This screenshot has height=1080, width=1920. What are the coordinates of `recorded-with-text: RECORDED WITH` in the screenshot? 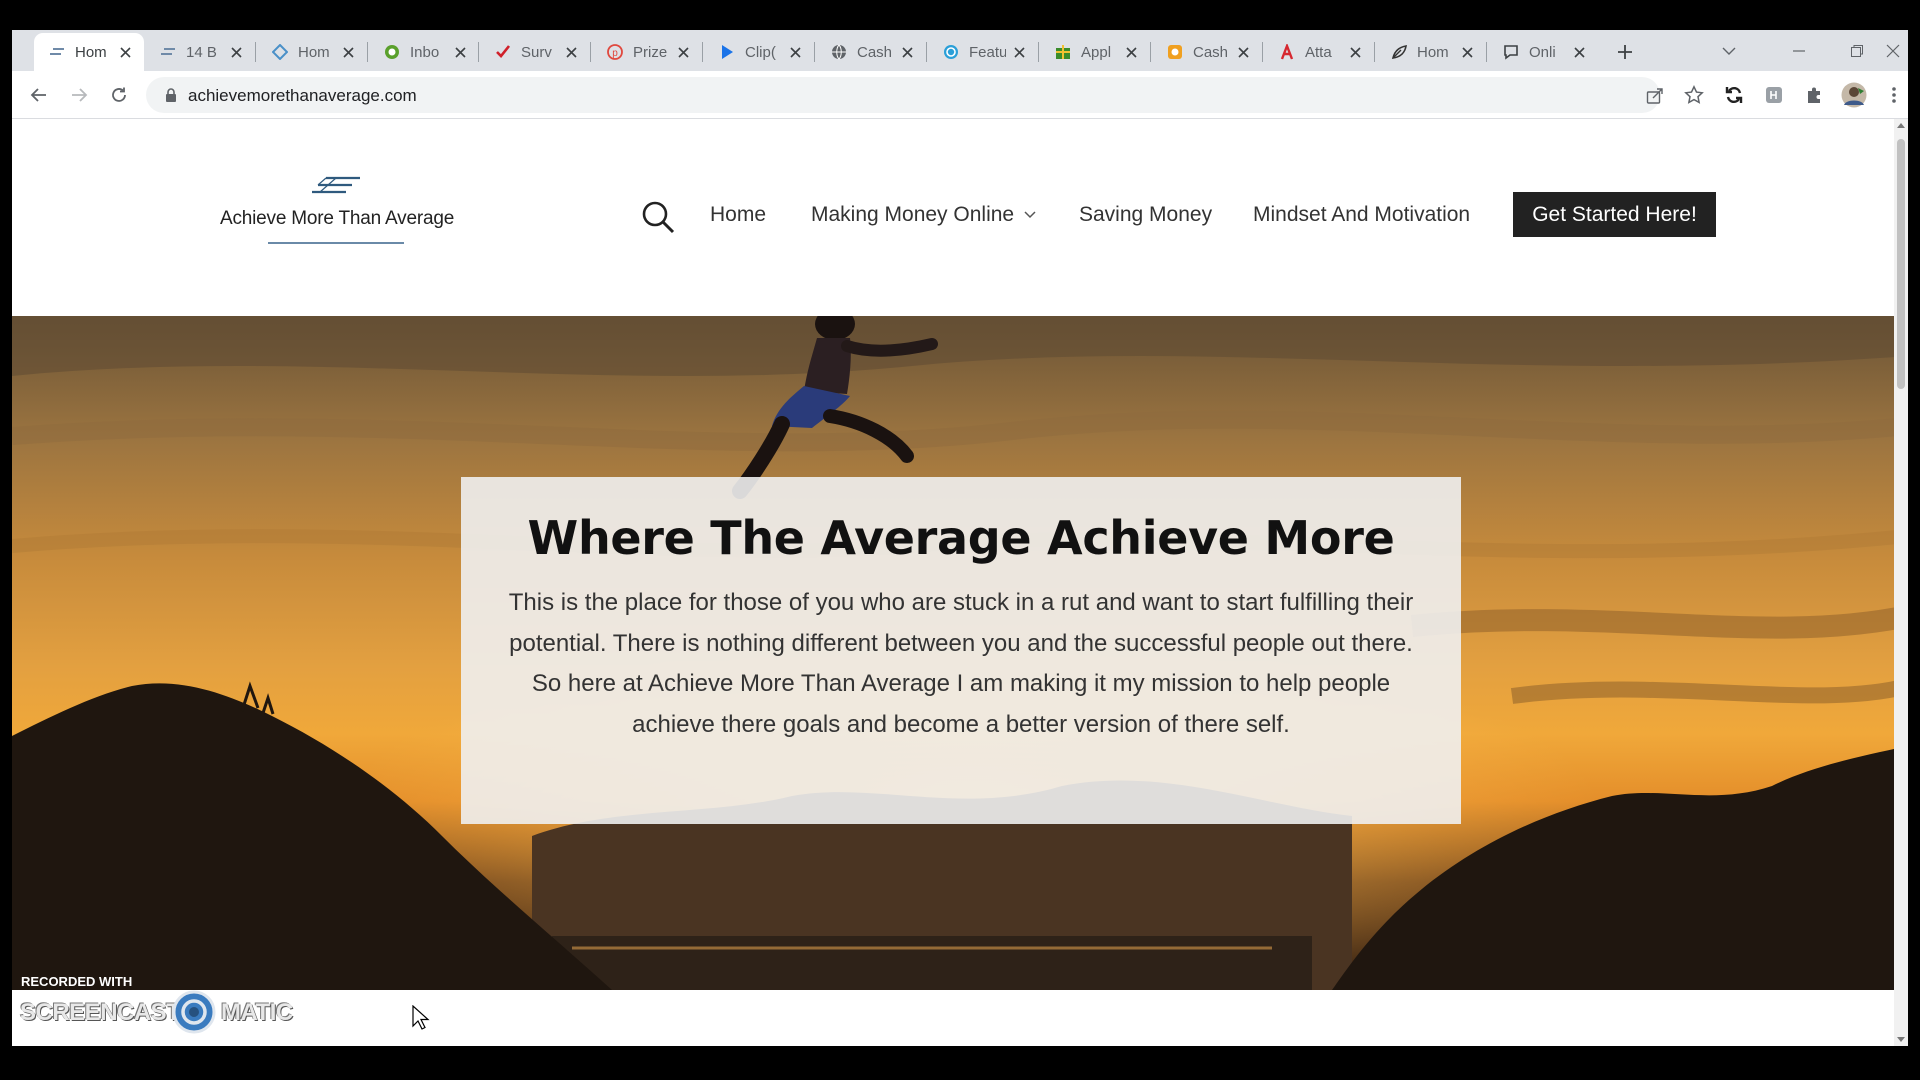 It's located at (77, 981).